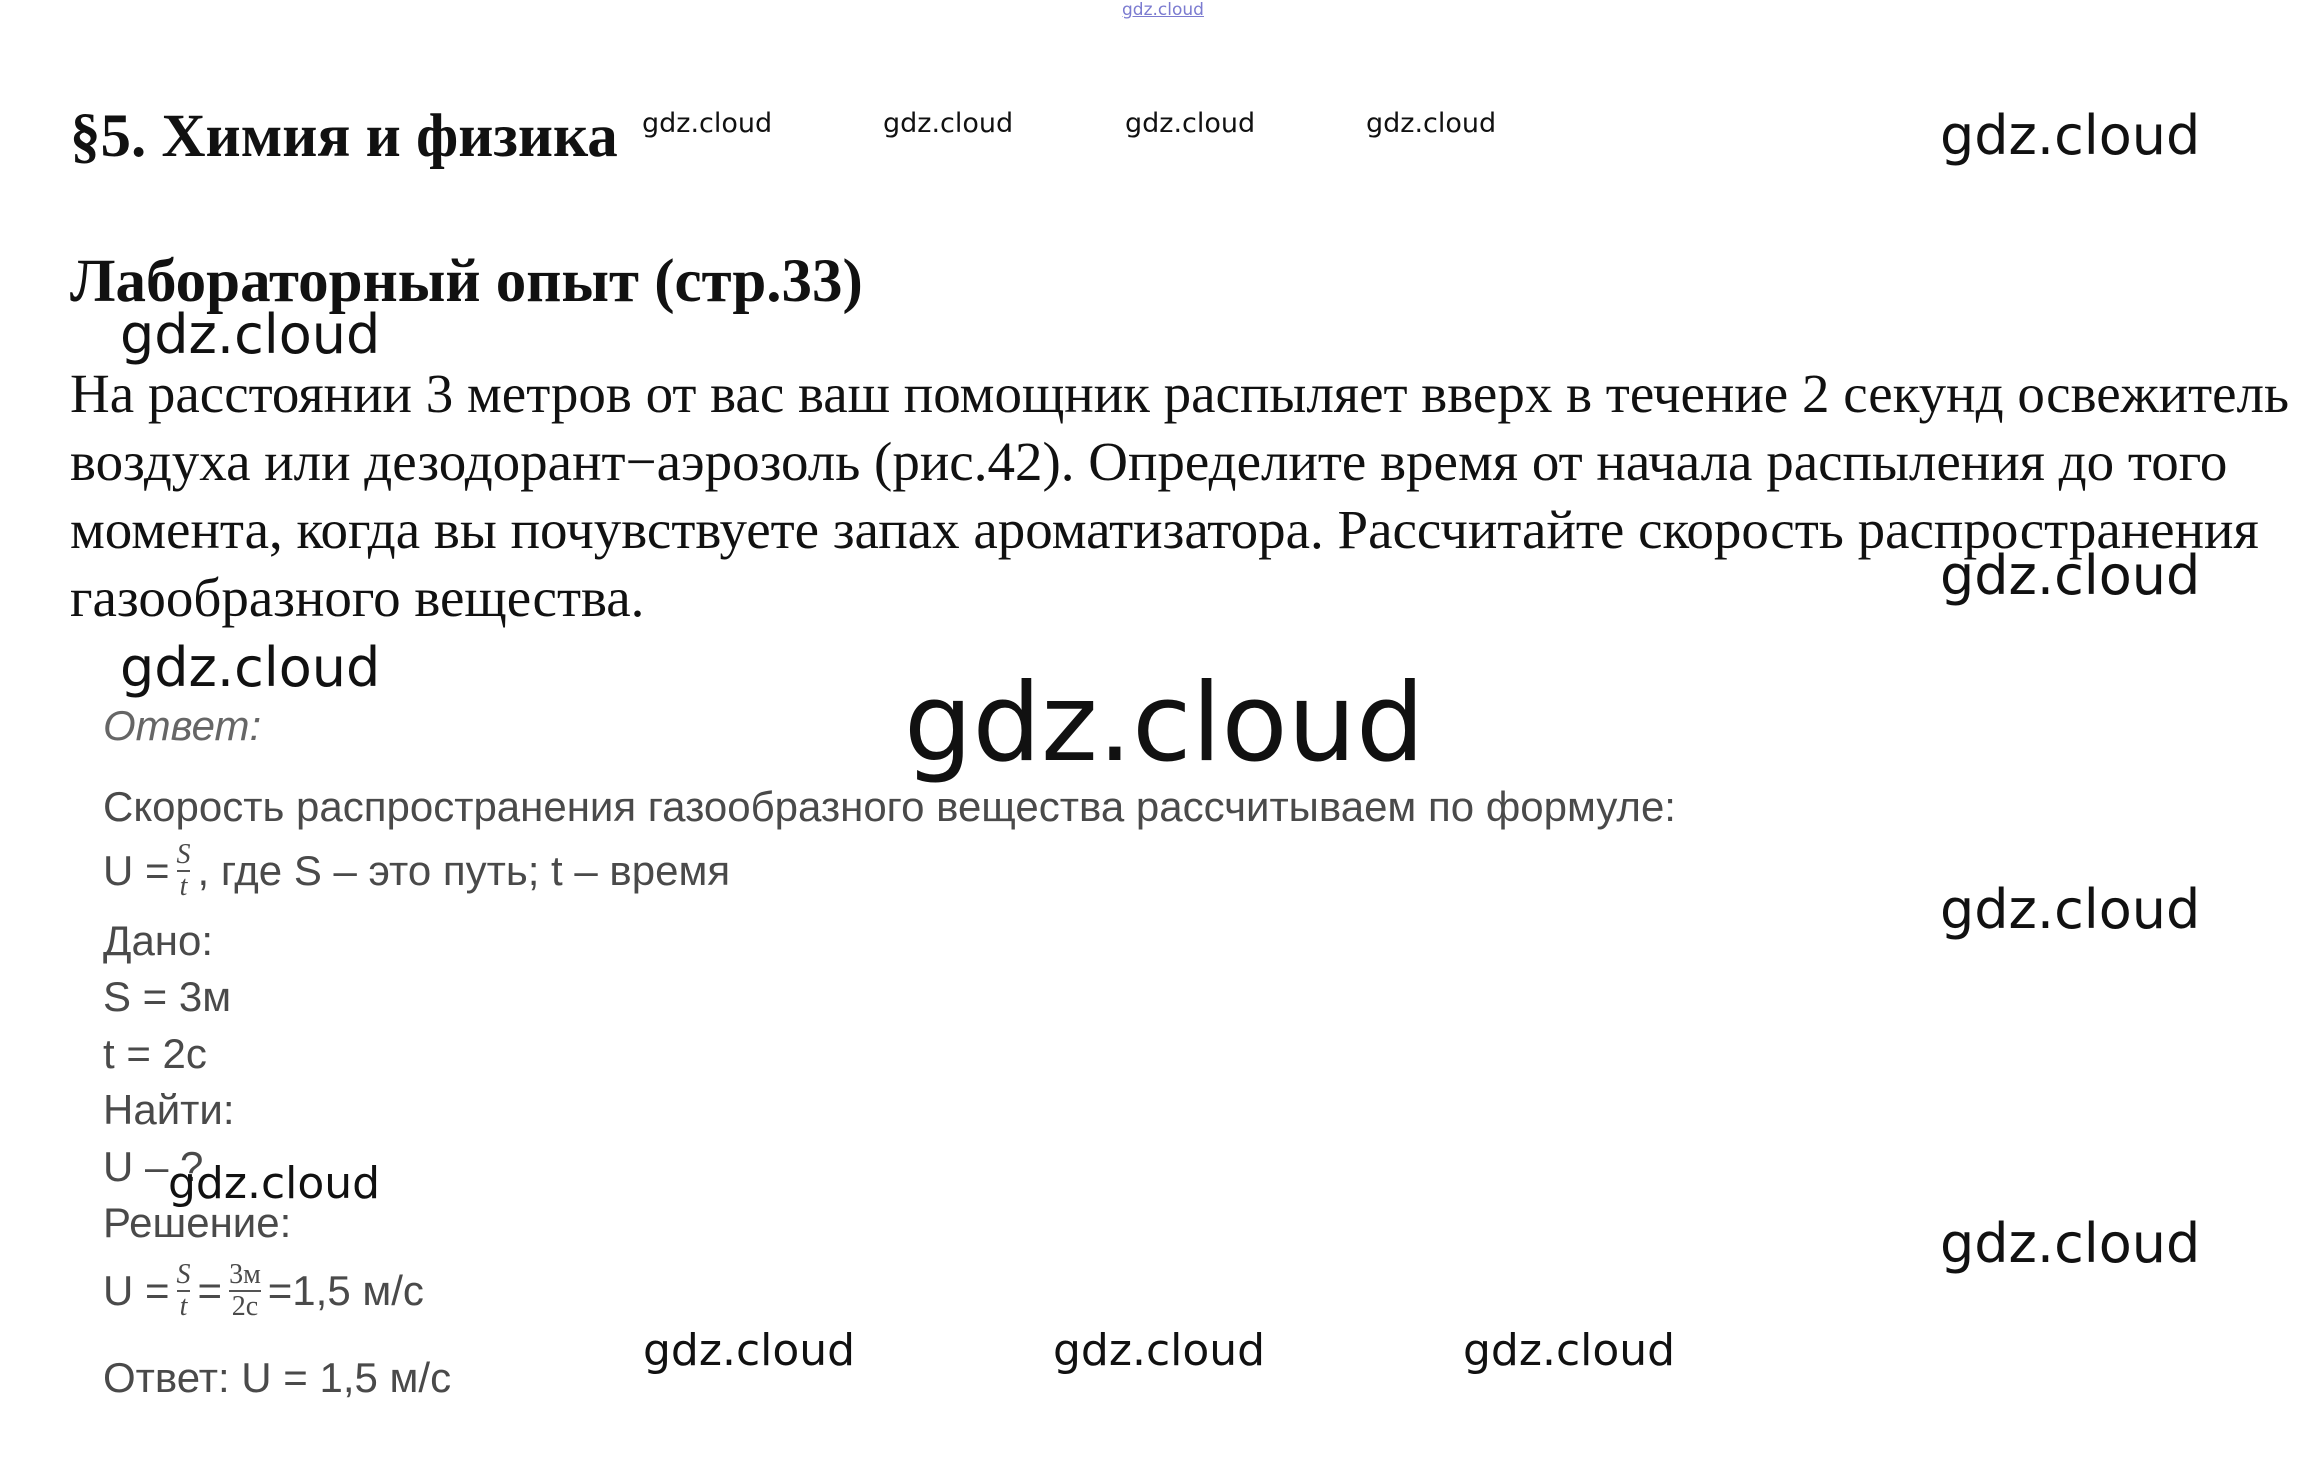 The height and width of the screenshot is (1479, 2309). I want to click on formula-fraction: S t, so click(184, 871).